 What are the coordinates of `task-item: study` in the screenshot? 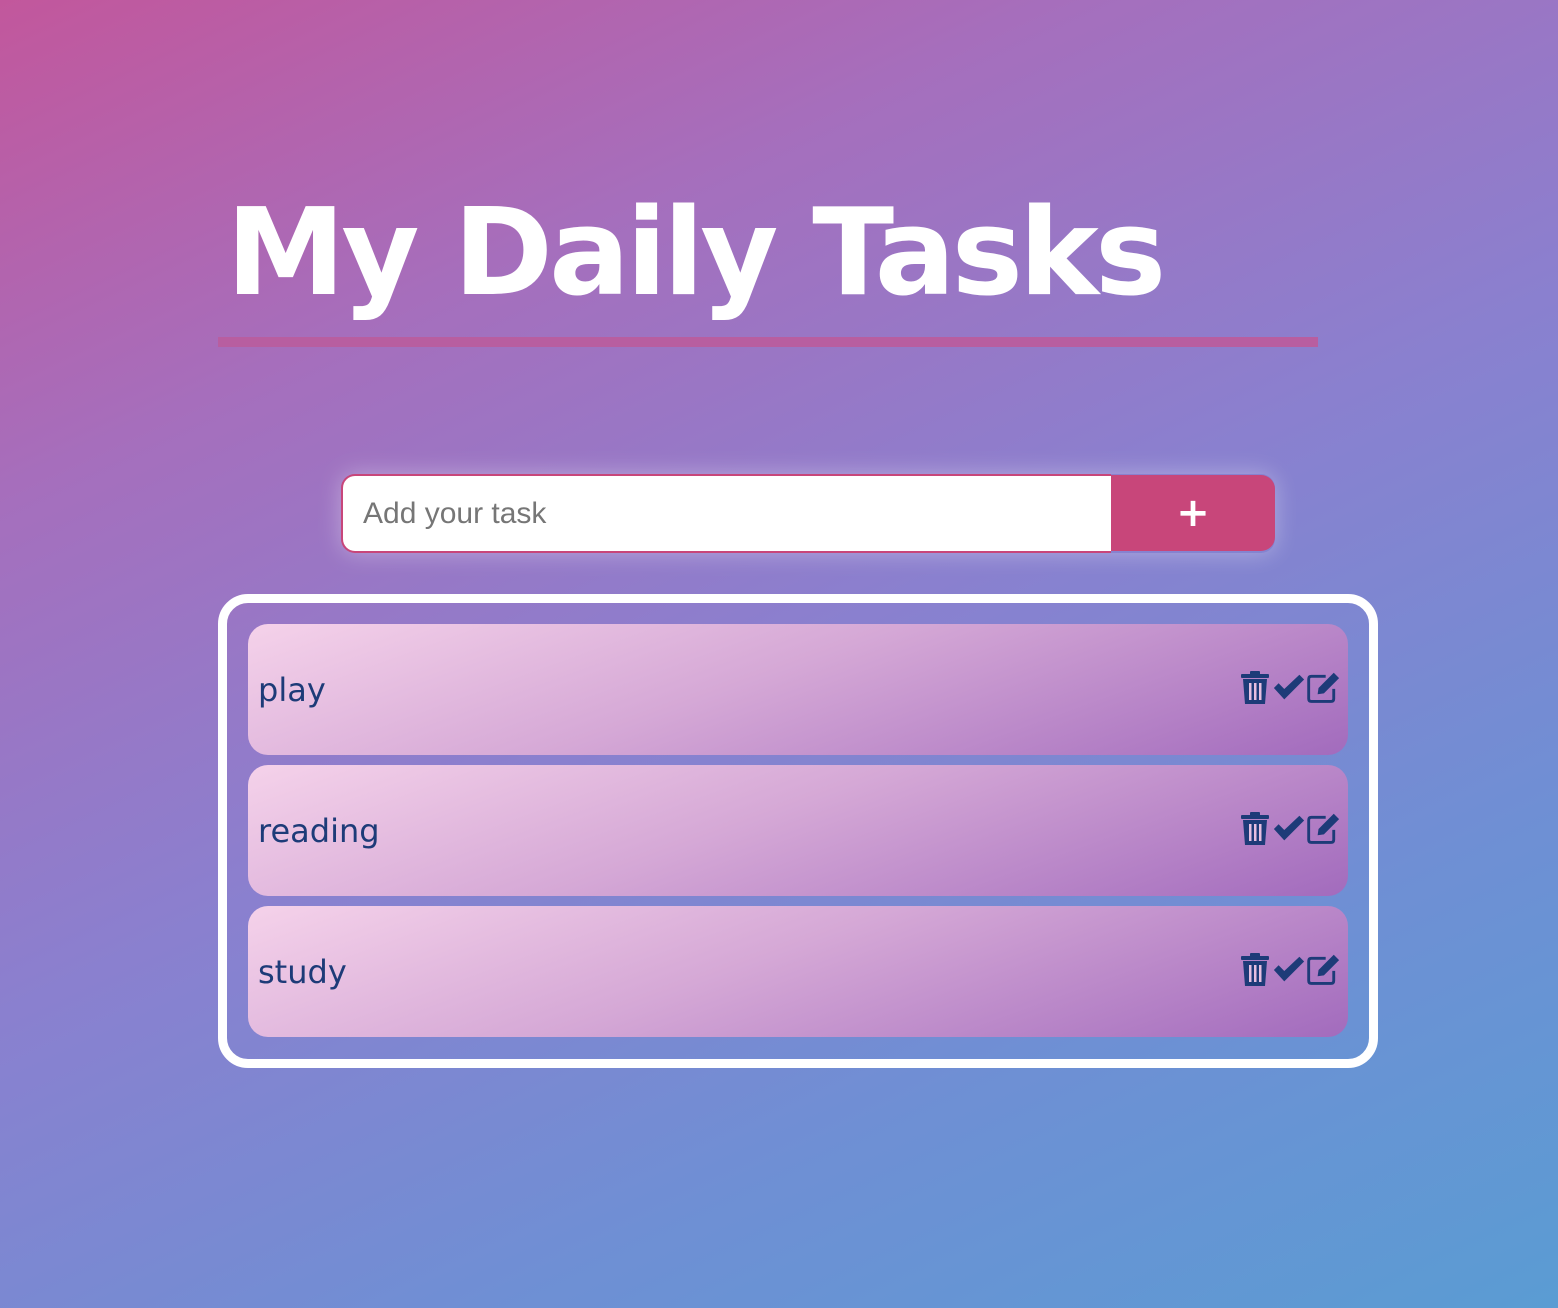 It's located at (798, 971).